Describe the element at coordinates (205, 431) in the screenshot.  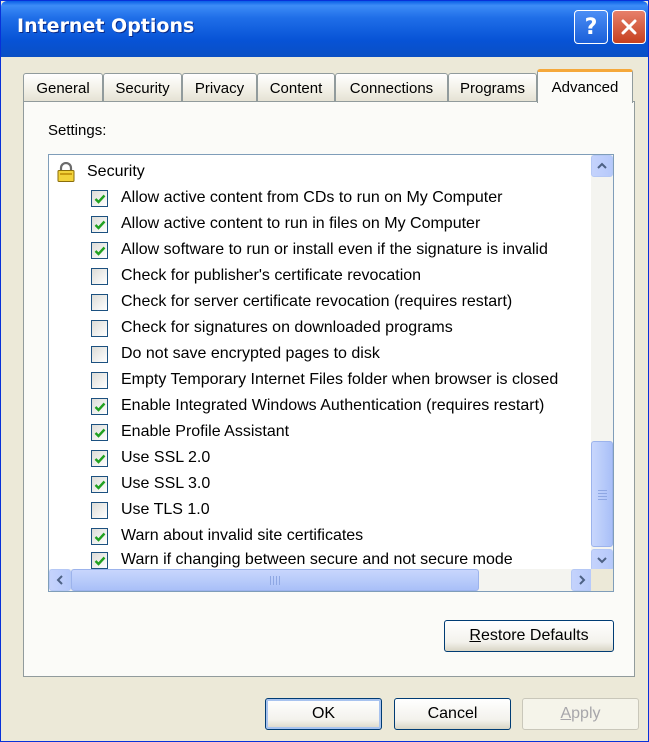
I see `setting-label: Enable Profile Assistant` at that location.